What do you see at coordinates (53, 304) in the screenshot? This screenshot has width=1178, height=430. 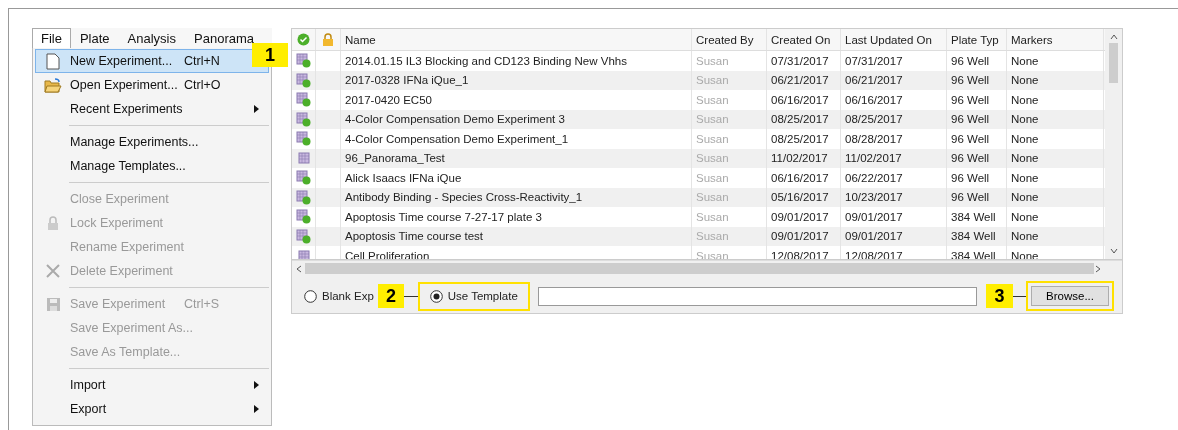 I see `save-icon` at bounding box center [53, 304].